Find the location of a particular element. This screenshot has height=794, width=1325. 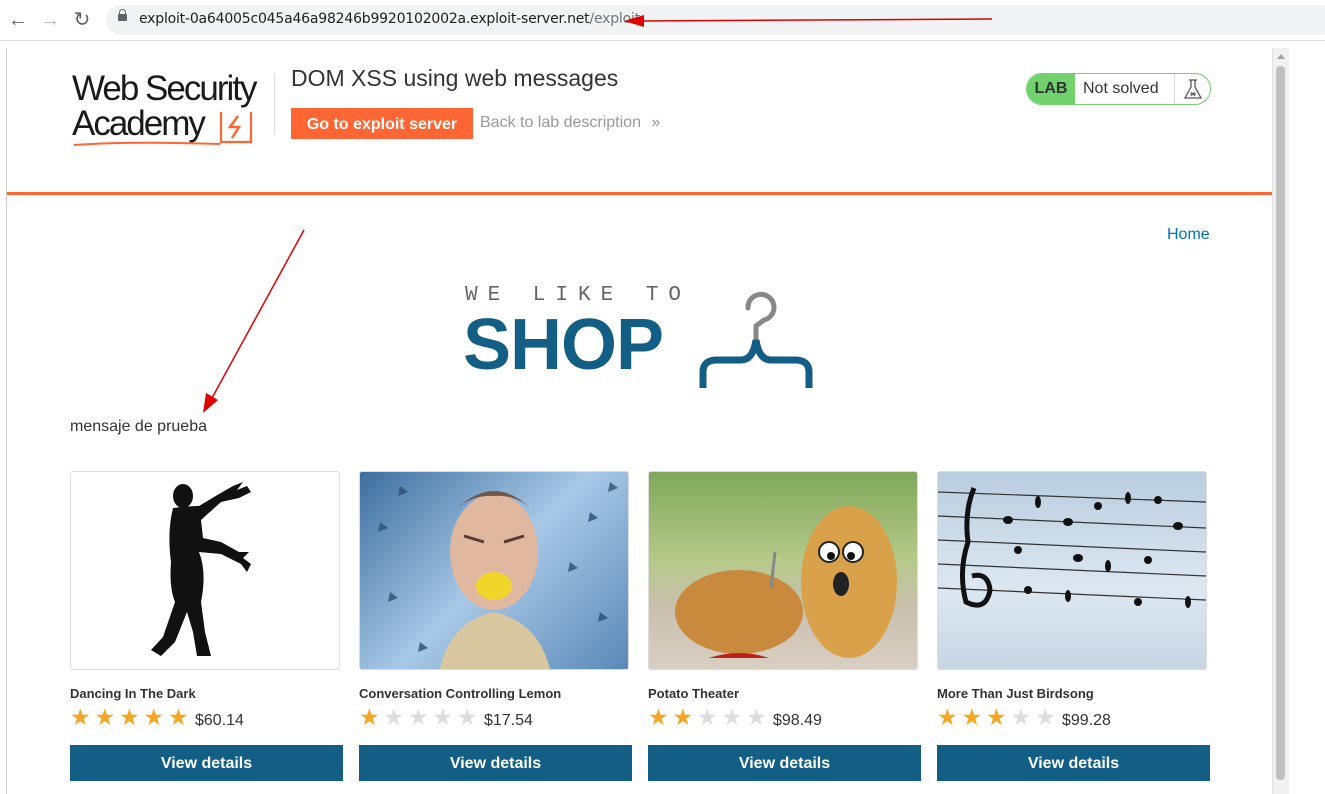

web-security-academy-logo: Web Security Academy is located at coordinates (172, 109).